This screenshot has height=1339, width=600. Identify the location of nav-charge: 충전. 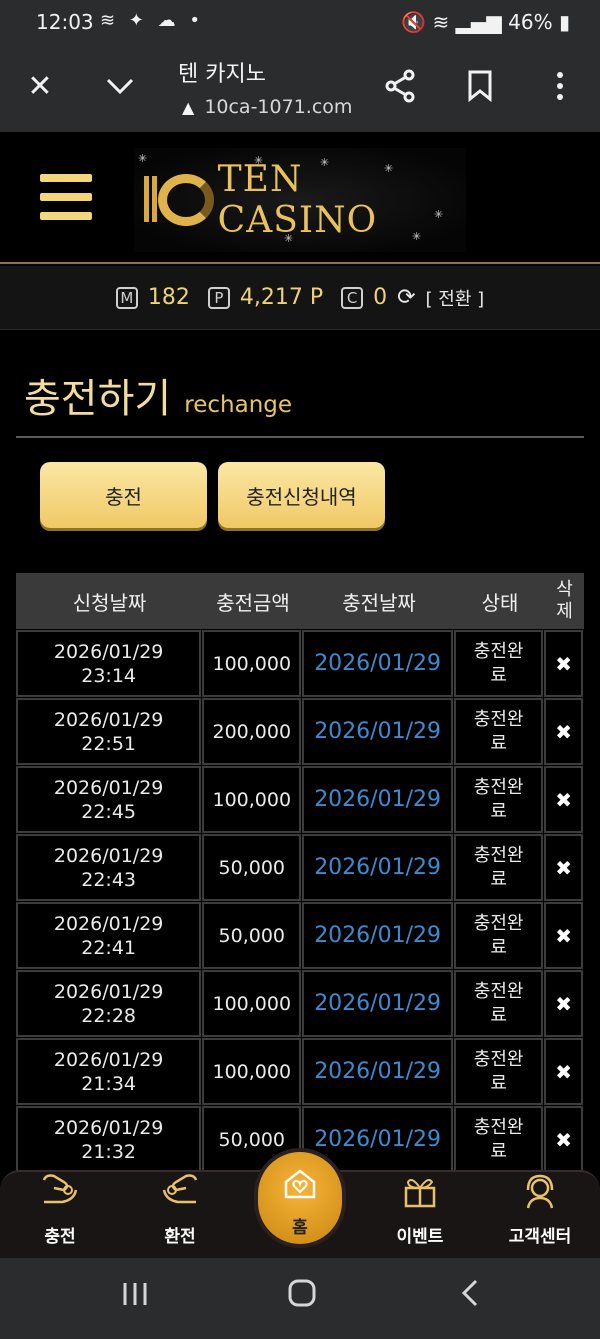
(60, 1216).